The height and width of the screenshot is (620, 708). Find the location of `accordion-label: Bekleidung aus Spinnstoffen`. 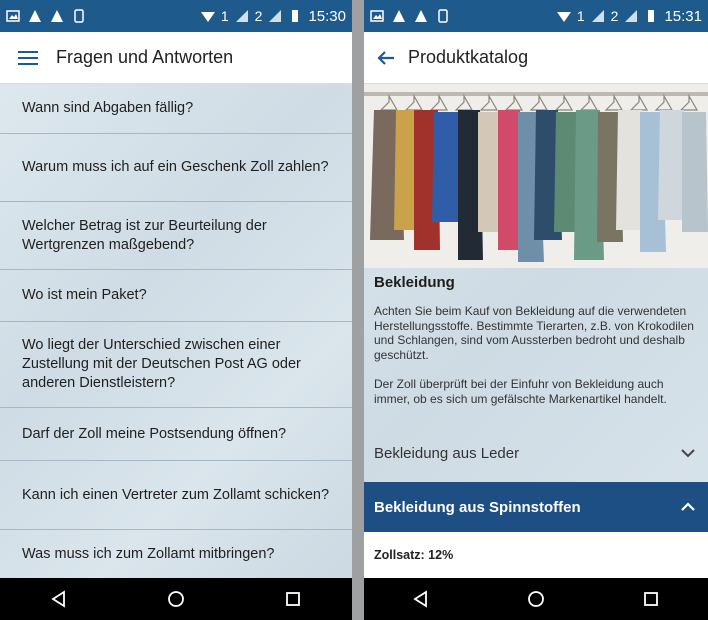

accordion-label: Bekleidung aus Spinnstoffen is located at coordinates (477, 507).